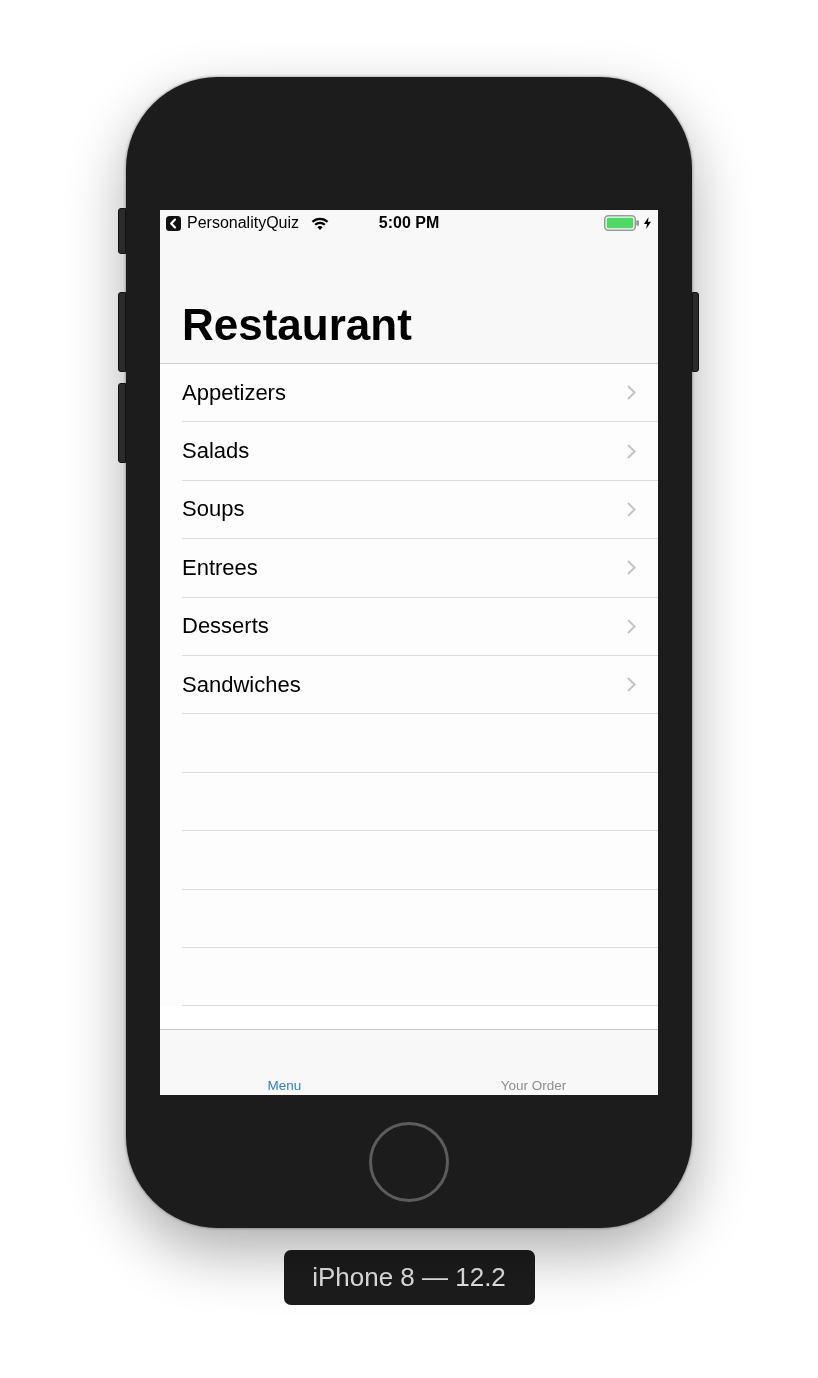 This screenshot has height=1378, width=818. I want to click on device-name-label: iPhone 8 — 12.2, so click(409, 1277).